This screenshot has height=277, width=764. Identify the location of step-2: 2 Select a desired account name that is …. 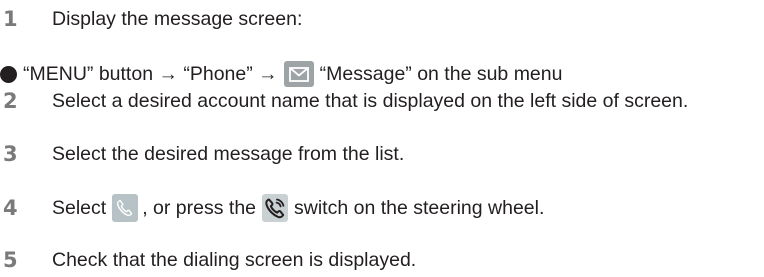
(382, 101).